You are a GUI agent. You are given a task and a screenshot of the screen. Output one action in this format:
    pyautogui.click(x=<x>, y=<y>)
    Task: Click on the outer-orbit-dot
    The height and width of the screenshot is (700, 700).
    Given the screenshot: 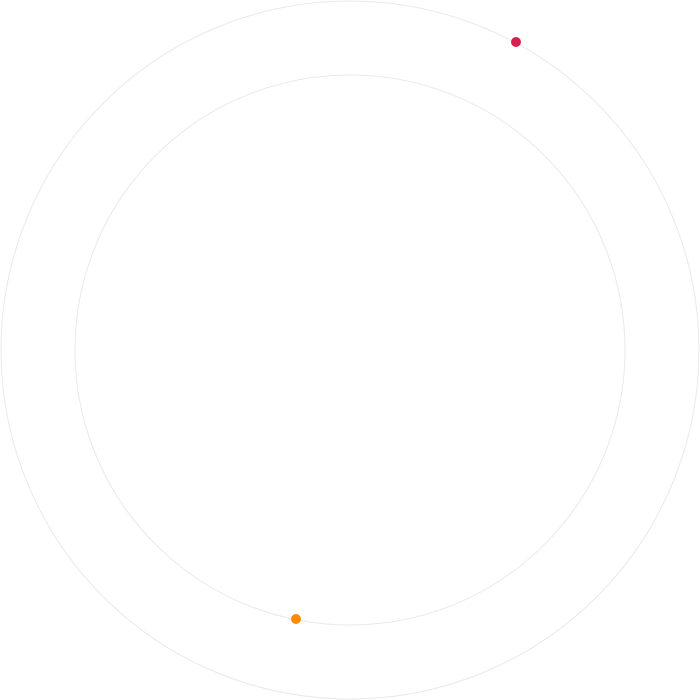 What is the action you would take?
    pyautogui.click(x=516, y=42)
    